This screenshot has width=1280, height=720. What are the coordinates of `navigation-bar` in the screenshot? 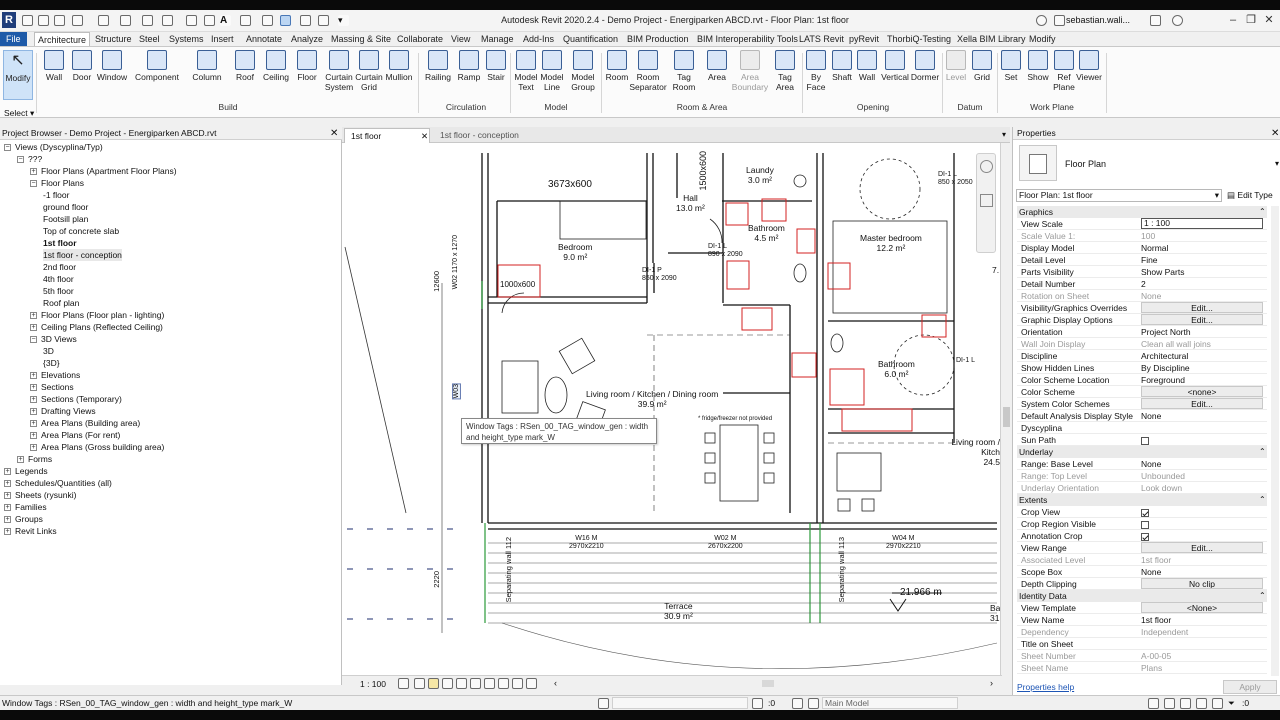 It's located at (986, 203).